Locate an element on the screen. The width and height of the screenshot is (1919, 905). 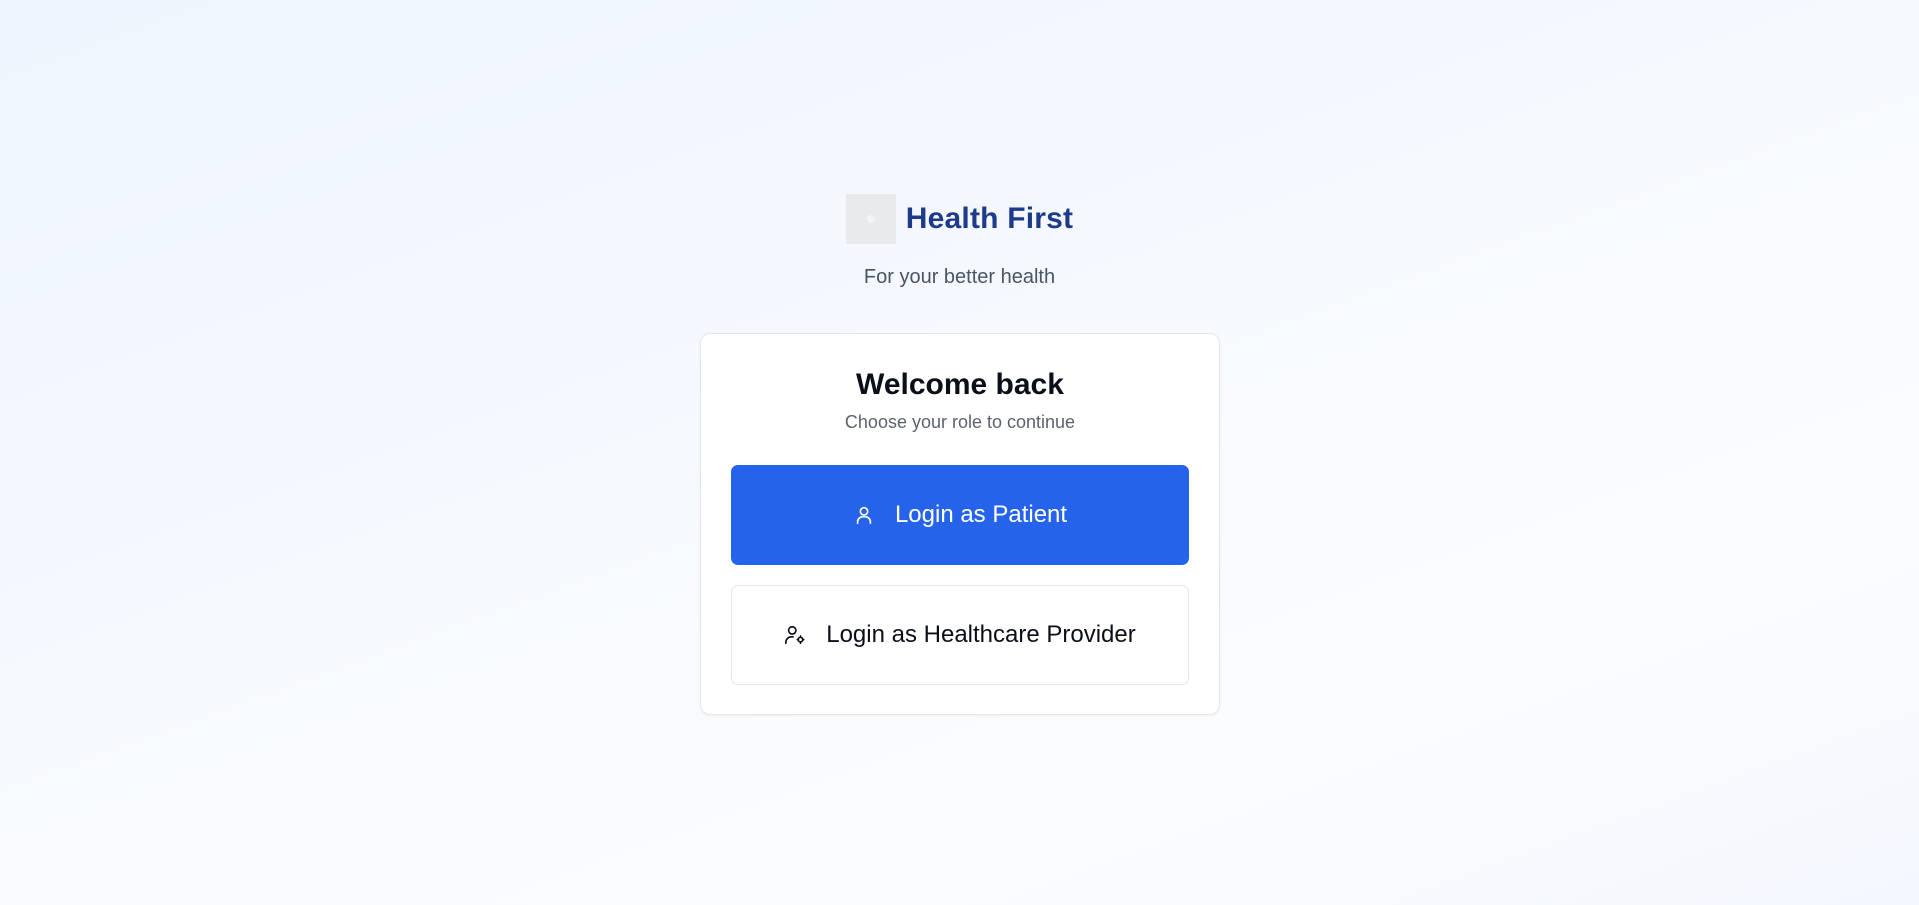
login-as-patient-button: Login as Patient is located at coordinates (960, 515).